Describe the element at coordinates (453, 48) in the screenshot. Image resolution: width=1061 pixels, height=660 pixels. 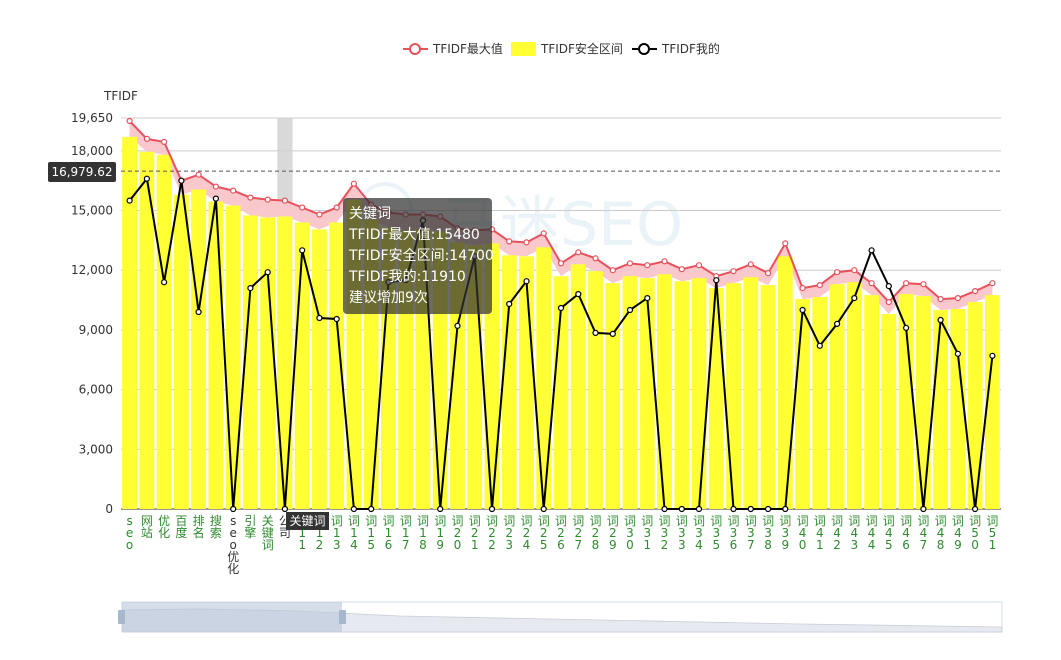
I see `legend-item-max: TFIDF最大值` at that location.